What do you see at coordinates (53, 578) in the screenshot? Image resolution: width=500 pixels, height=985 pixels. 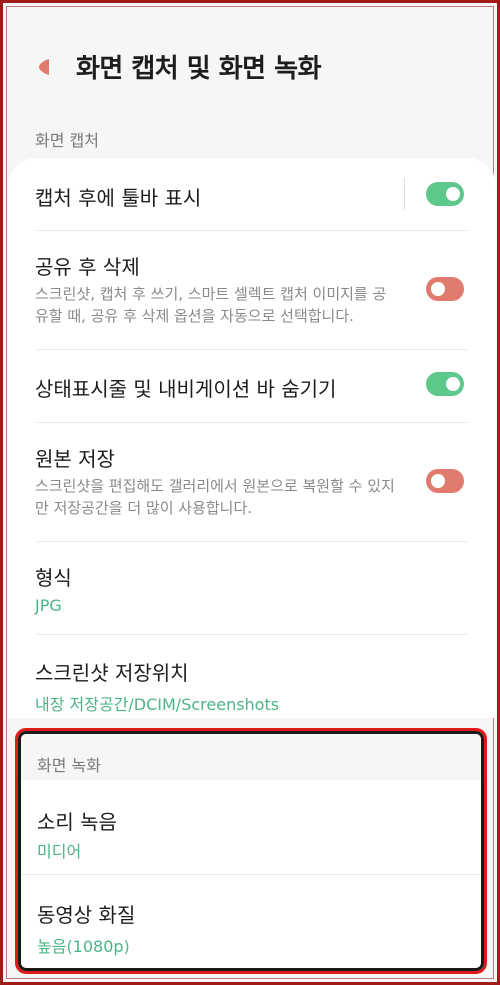 I see `setting-title: 형식` at bounding box center [53, 578].